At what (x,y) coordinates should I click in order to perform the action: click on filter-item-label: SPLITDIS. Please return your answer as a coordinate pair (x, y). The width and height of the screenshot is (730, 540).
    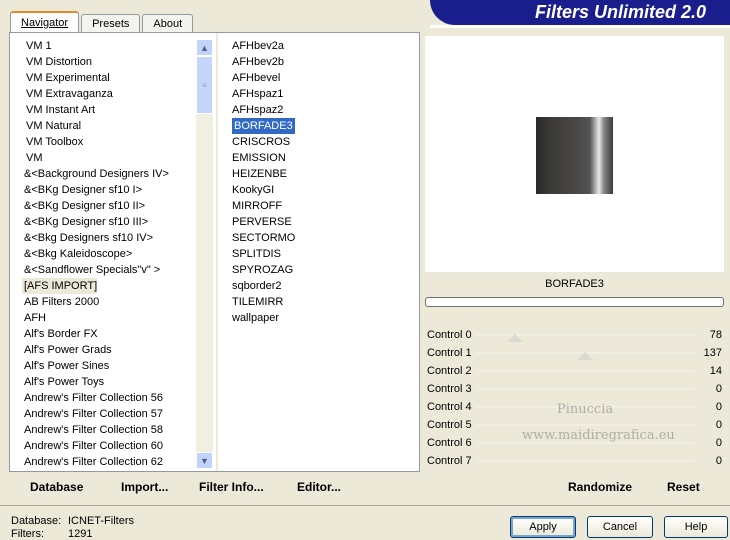
    Looking at the image, I should click on (256, 254).